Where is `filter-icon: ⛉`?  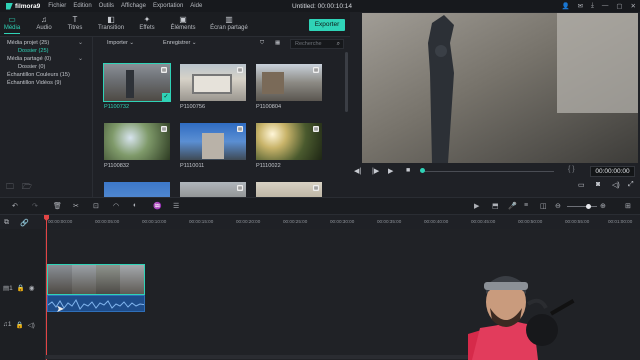
filter-icon: ⛉ is located at coordinates (262, 43).